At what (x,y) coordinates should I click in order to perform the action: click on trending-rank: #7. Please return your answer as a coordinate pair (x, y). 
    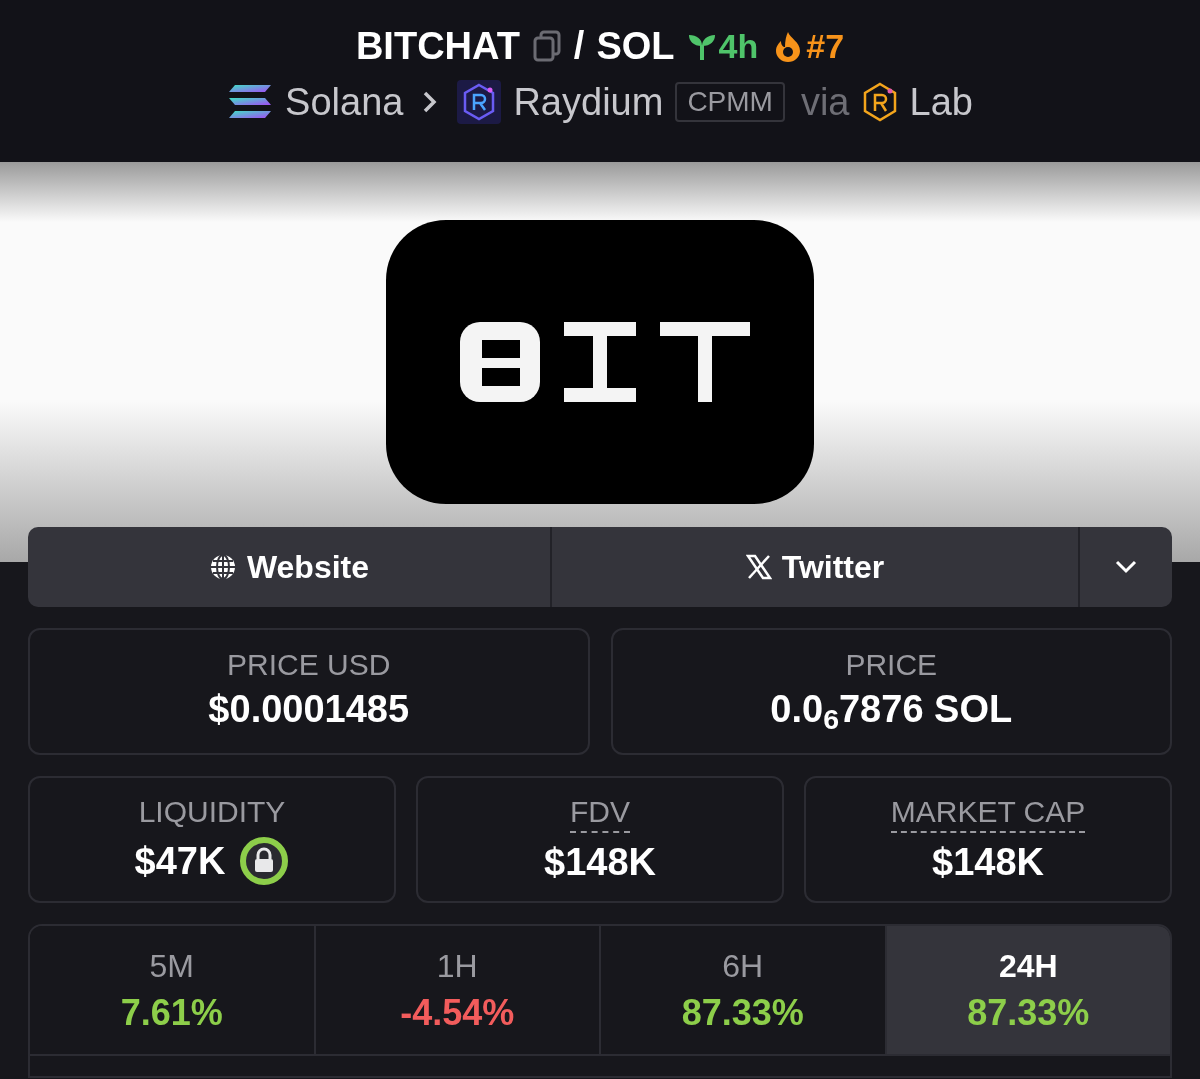
    Looking at the image, I should click on (825, 45).